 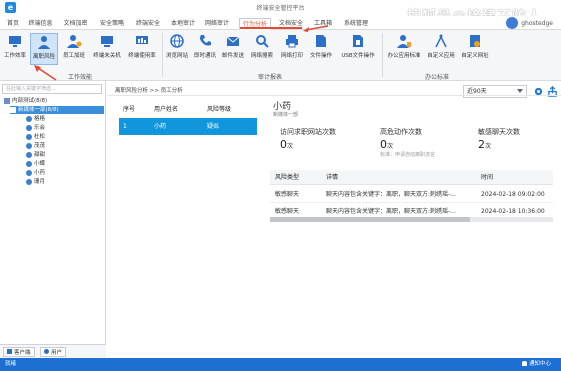 What do you see at coordinates (43, 57) in the screenshot?
I see `ribbon-label: 离职风险` at bounding box center [43, 57].